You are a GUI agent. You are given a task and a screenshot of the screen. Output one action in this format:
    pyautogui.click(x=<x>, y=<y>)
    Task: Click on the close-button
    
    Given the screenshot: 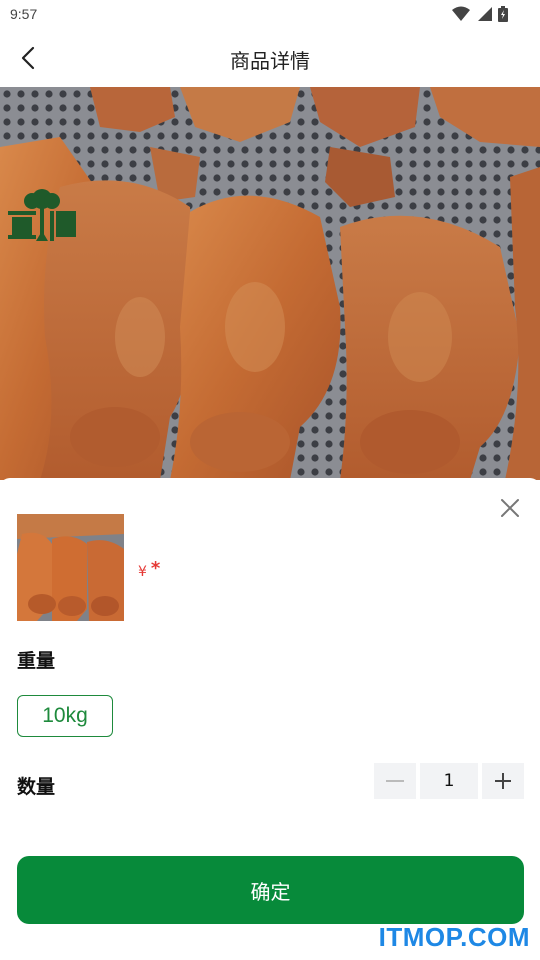 What is the action you would take?
    pyautogui.click(x=510, y=508)
    